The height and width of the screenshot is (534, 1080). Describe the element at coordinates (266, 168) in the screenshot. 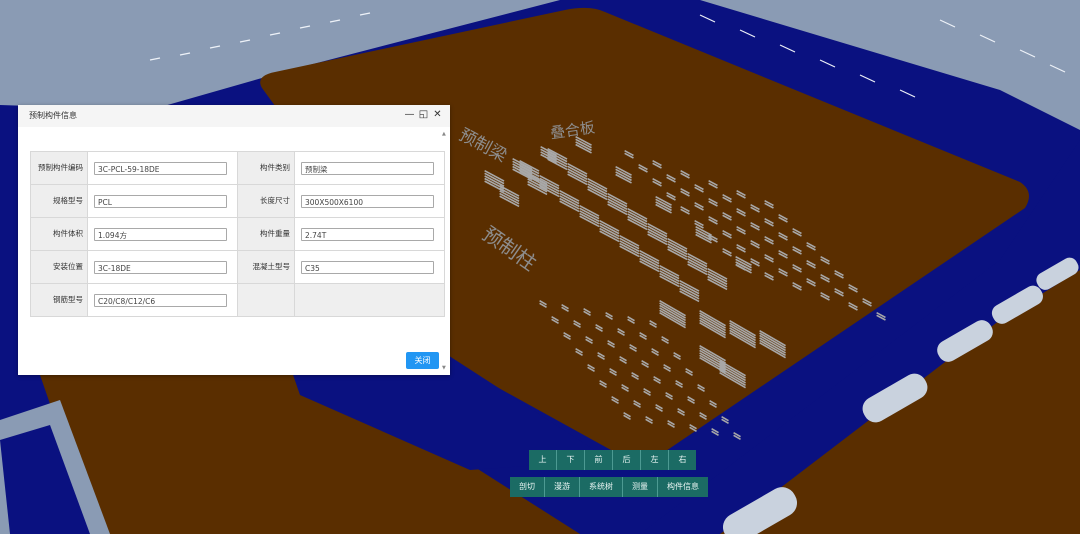

I see `field-label: 构件类别` at that location.